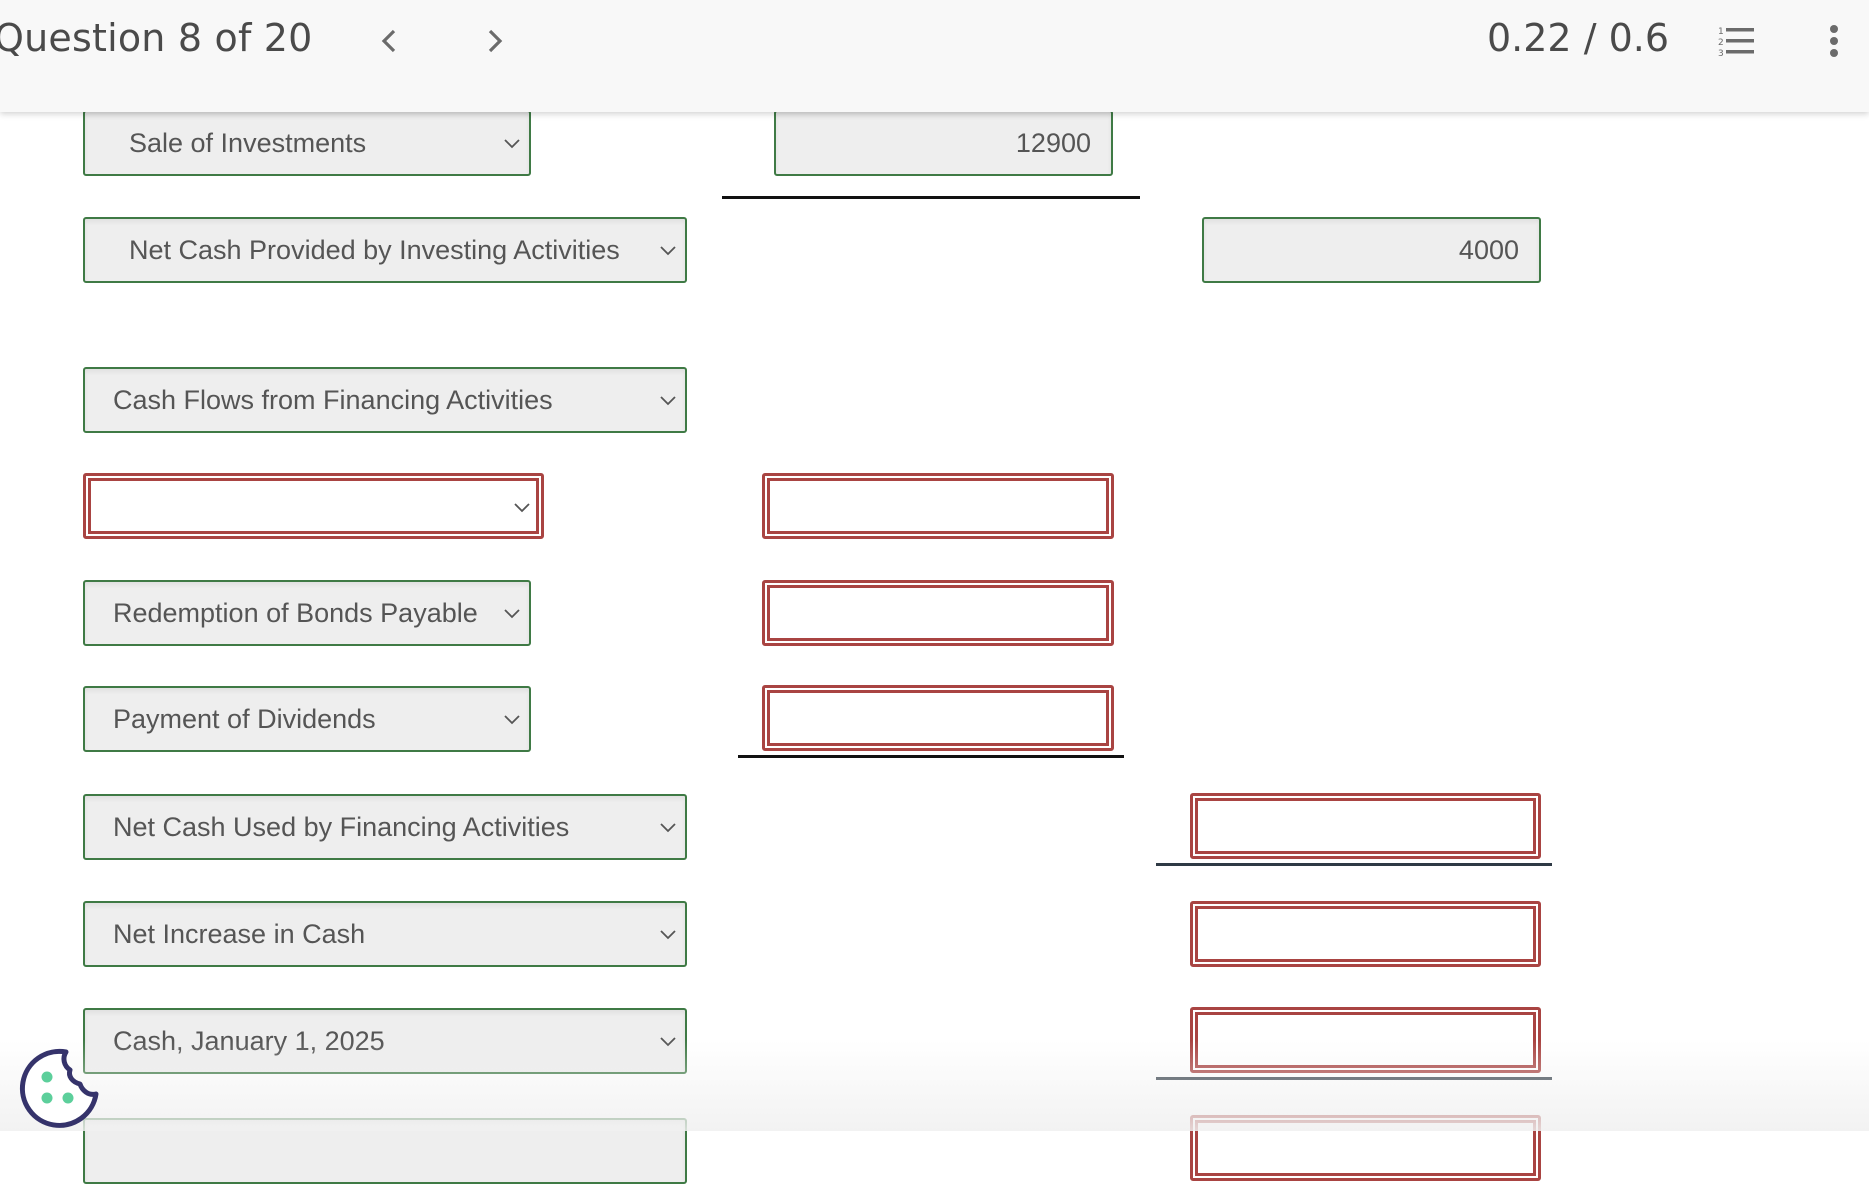 Image resolution: width=1869 pixels, height=1184 pixels. Describe the element at coordinates (249, 1041) in the screenshot. I see `account-select-value: Cash, January 1, 2025` at that location.